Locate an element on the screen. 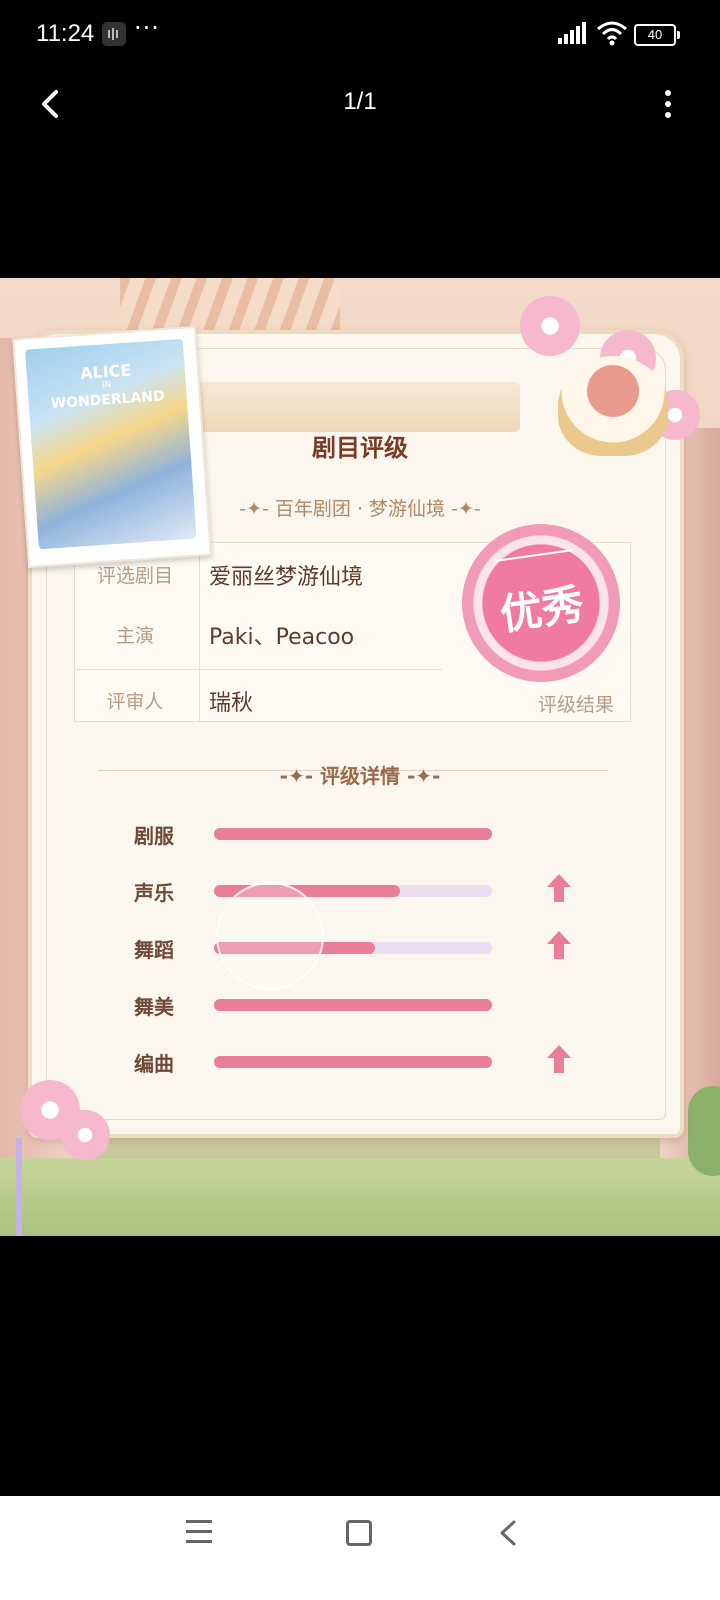 The image size is (720, 1600). signal-icon is located at coordinates (573, 33).